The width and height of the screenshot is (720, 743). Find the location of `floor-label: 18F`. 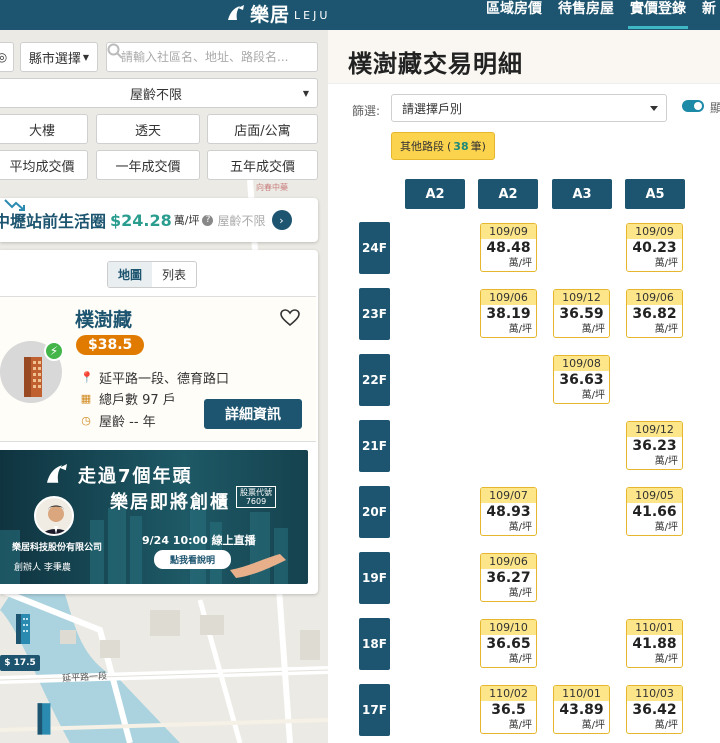

floor-label: 18F is located at coordinates (374, 644).